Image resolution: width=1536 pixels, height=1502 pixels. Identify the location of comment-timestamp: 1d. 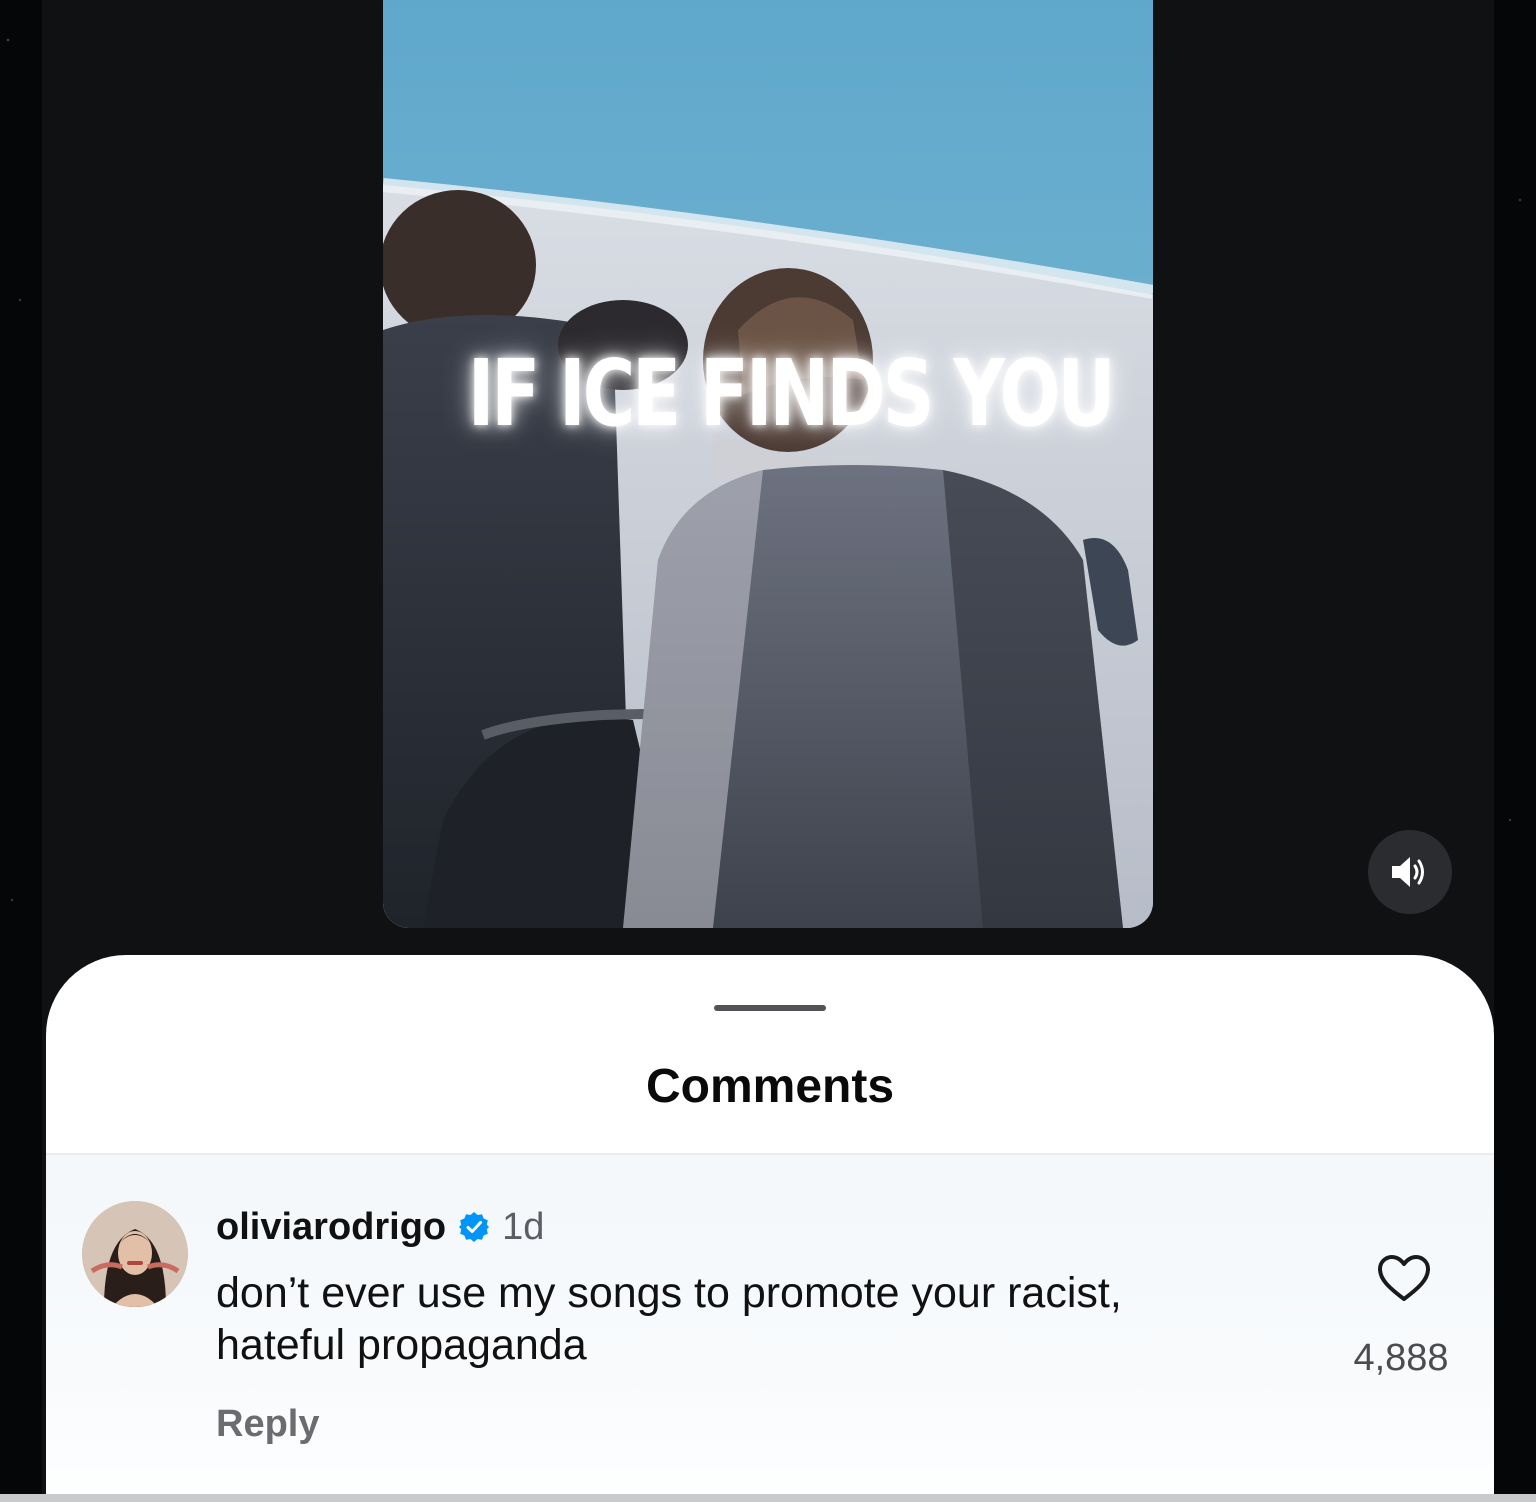
(523, 1227).